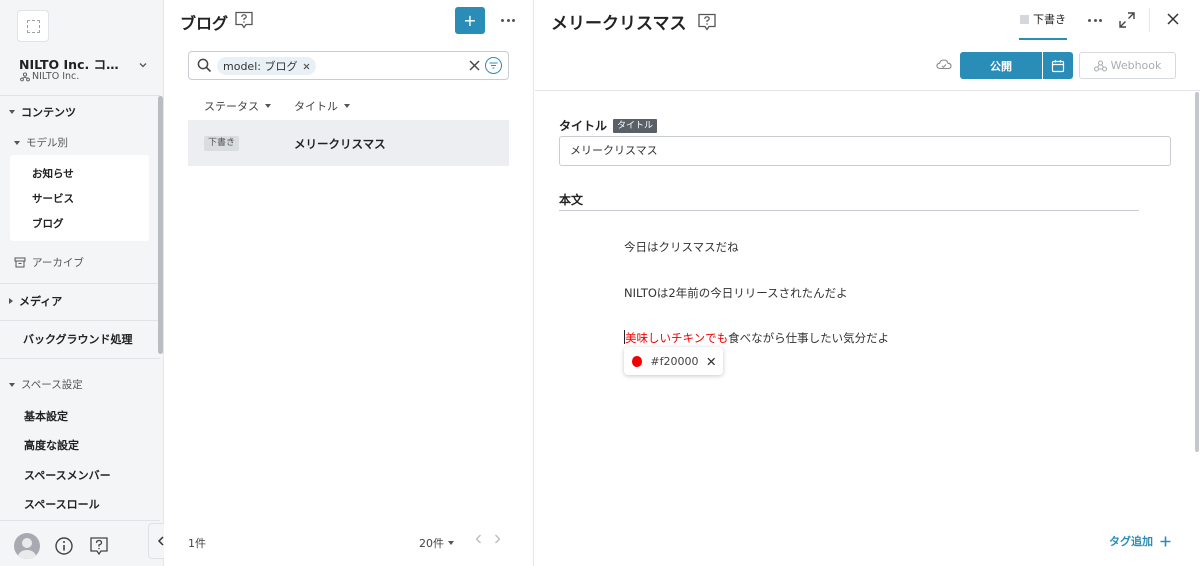 The height and width of the screenshot is (566, 1200). What do you see at coordinates (51, 445) in the screenshot?
I see `sidebar-item-advanced: 高度な設定` at bounding box center [51, 445].